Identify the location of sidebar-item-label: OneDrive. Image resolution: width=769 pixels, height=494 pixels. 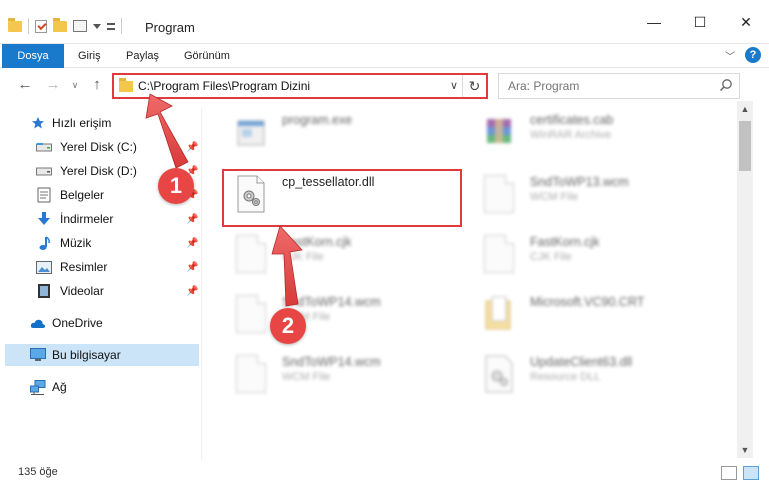
(77, 323).